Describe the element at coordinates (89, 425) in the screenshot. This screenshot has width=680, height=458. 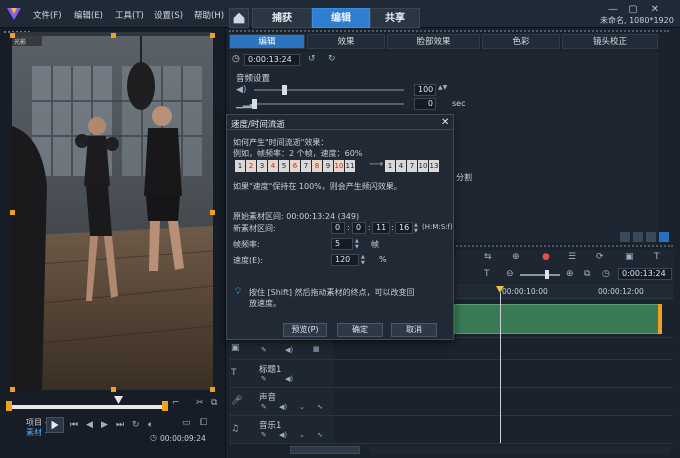
I see `prev-frame-icon: ◀` at that location.